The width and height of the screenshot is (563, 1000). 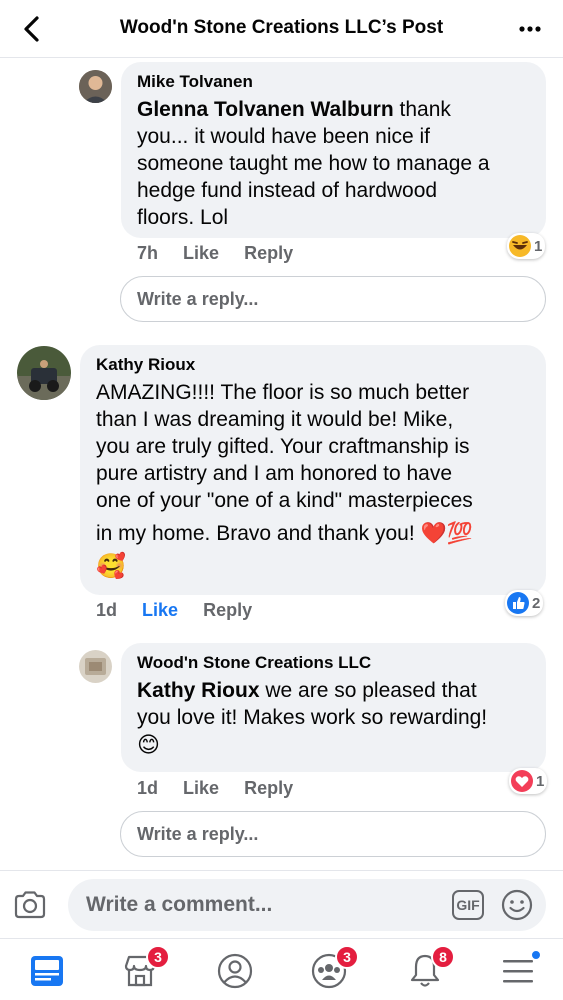 I want to click on tab-news-feed, so click(x=47, y=971).